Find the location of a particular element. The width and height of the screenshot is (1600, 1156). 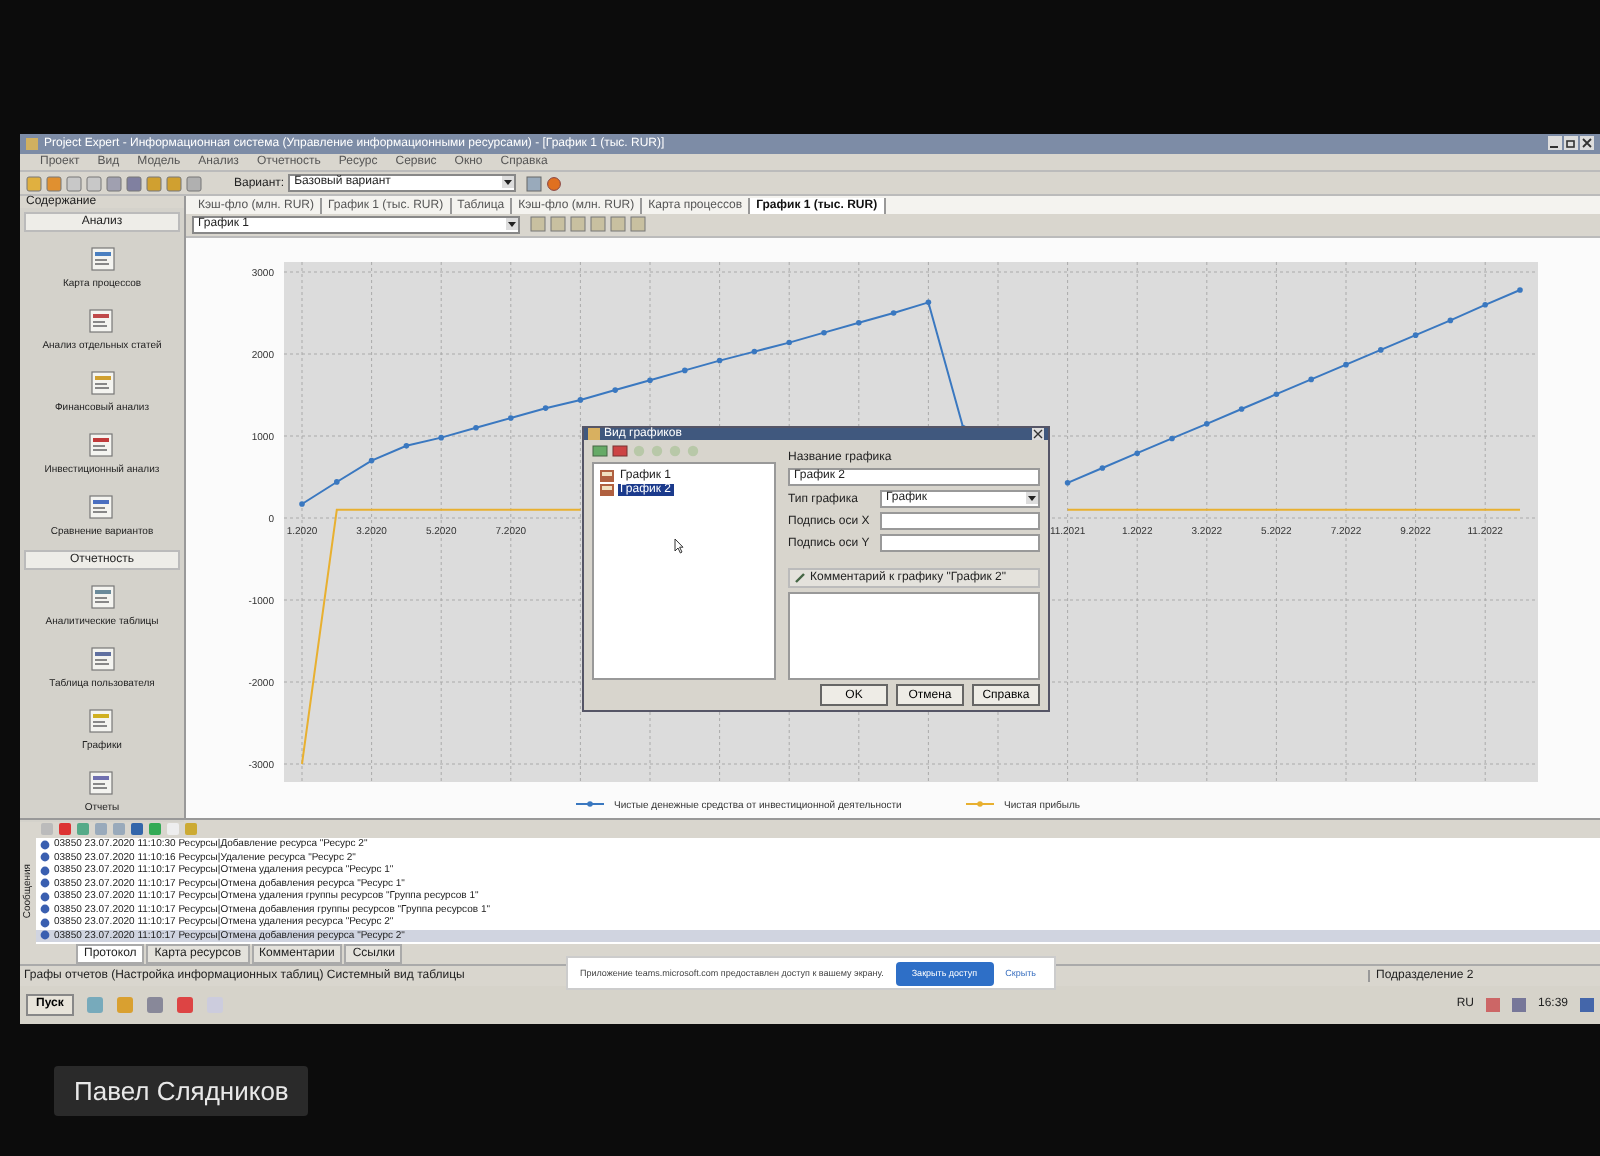

record-icon is located at coordinates (554, 183).